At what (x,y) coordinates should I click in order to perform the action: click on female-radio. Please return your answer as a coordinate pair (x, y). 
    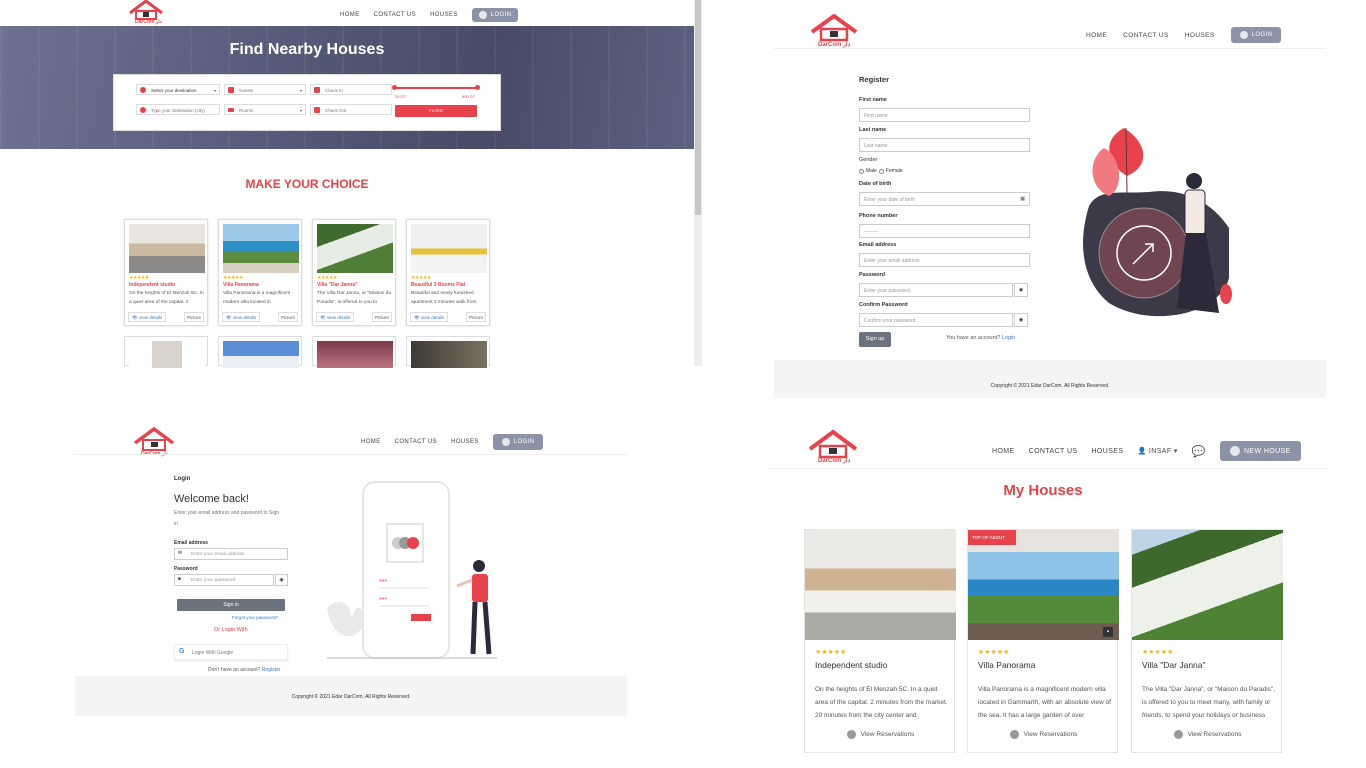
    Looking at the image, I should click on (881, 171).